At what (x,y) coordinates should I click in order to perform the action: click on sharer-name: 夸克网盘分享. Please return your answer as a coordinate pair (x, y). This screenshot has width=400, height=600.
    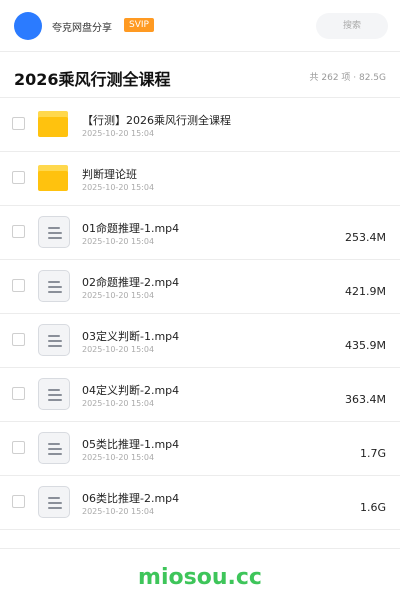
    Looking at the image, I should click on (82, 28).